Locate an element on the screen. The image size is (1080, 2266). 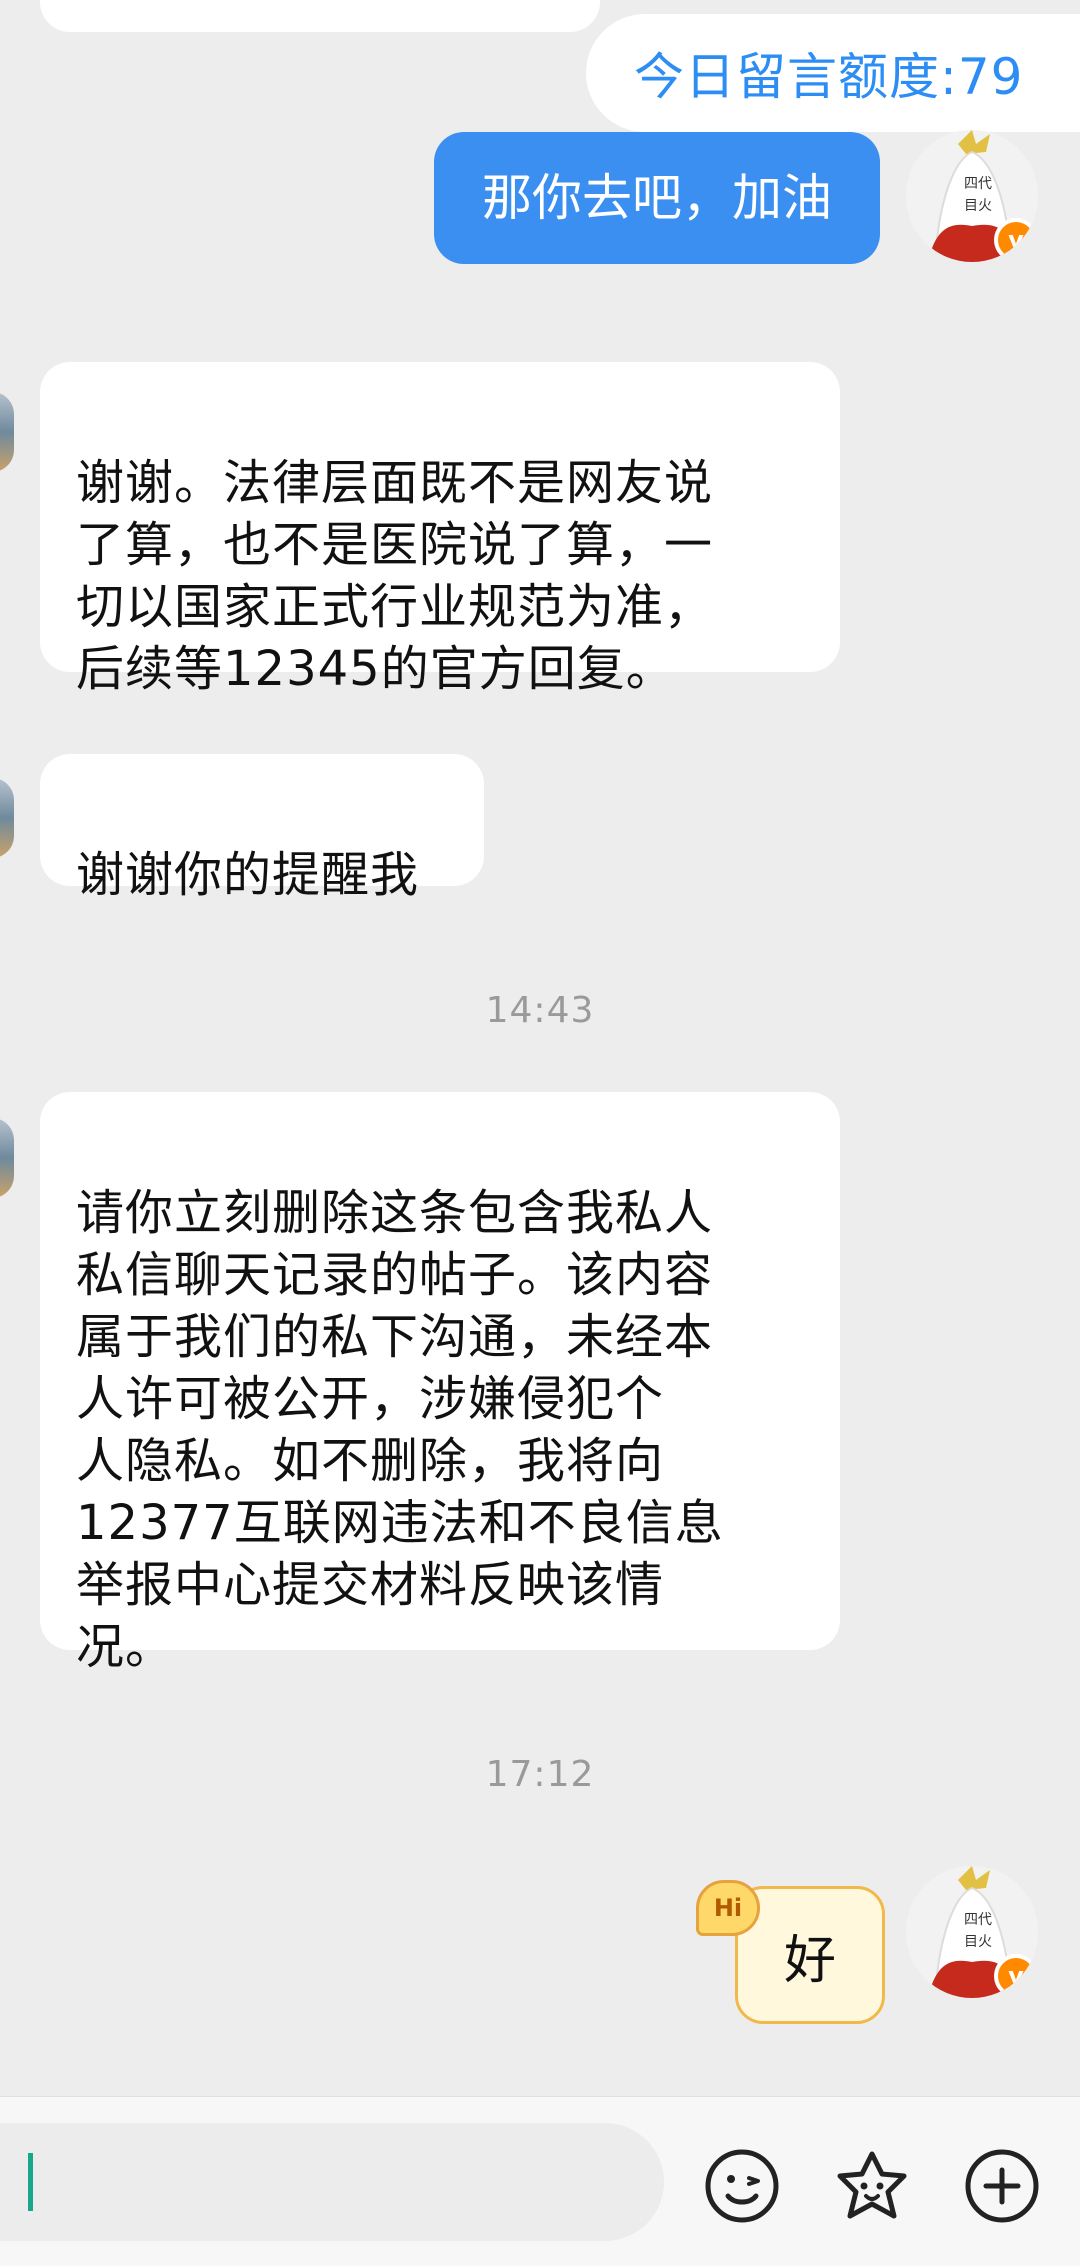
sent-message-bubble: 那你去吧，加油 is located at coordinates (657, 198).